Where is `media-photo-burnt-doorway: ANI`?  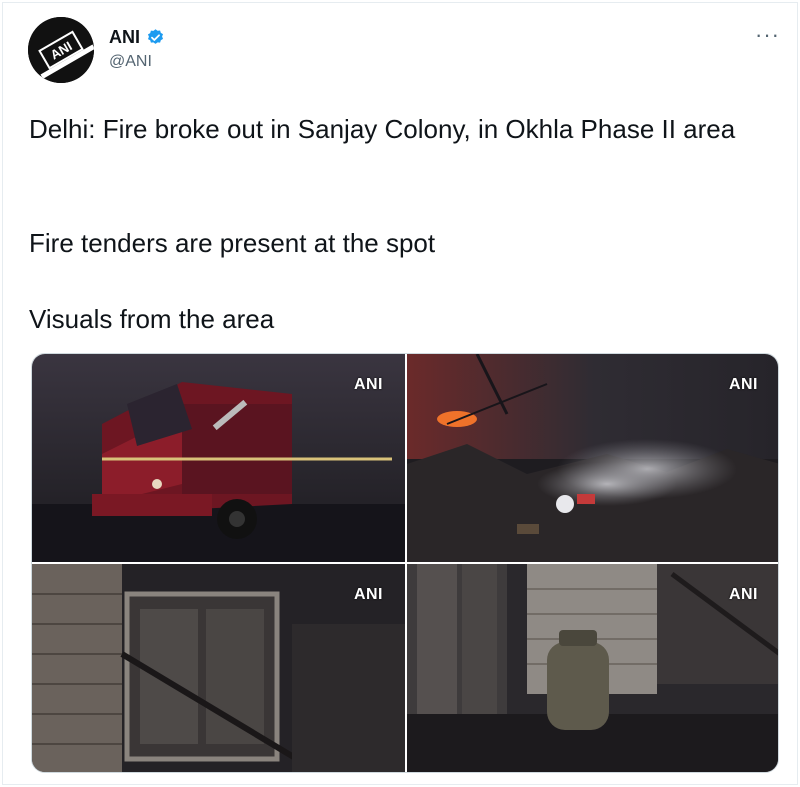 media-photo-burnt-doorway: ANI is located at coordinates (218, 668).